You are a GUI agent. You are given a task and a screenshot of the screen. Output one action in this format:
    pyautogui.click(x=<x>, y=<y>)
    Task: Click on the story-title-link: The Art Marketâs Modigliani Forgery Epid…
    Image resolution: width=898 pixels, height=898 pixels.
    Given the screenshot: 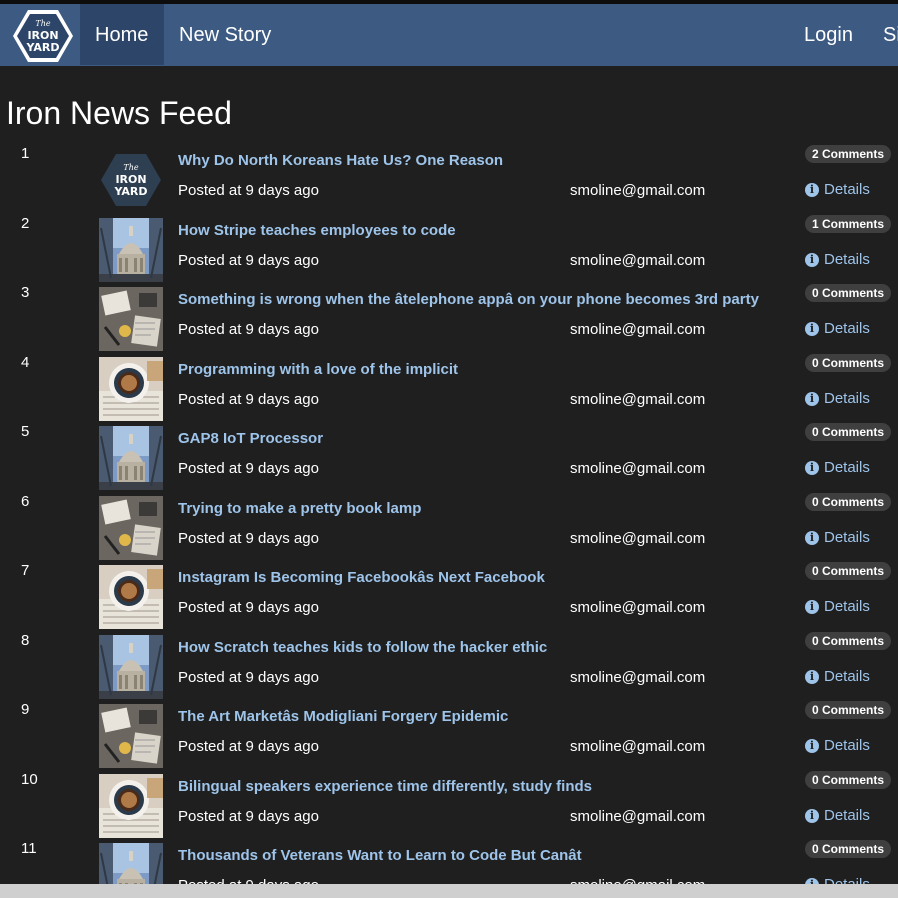 What is the action you would take?
    pyautogui.click(x=343, y=716)
    